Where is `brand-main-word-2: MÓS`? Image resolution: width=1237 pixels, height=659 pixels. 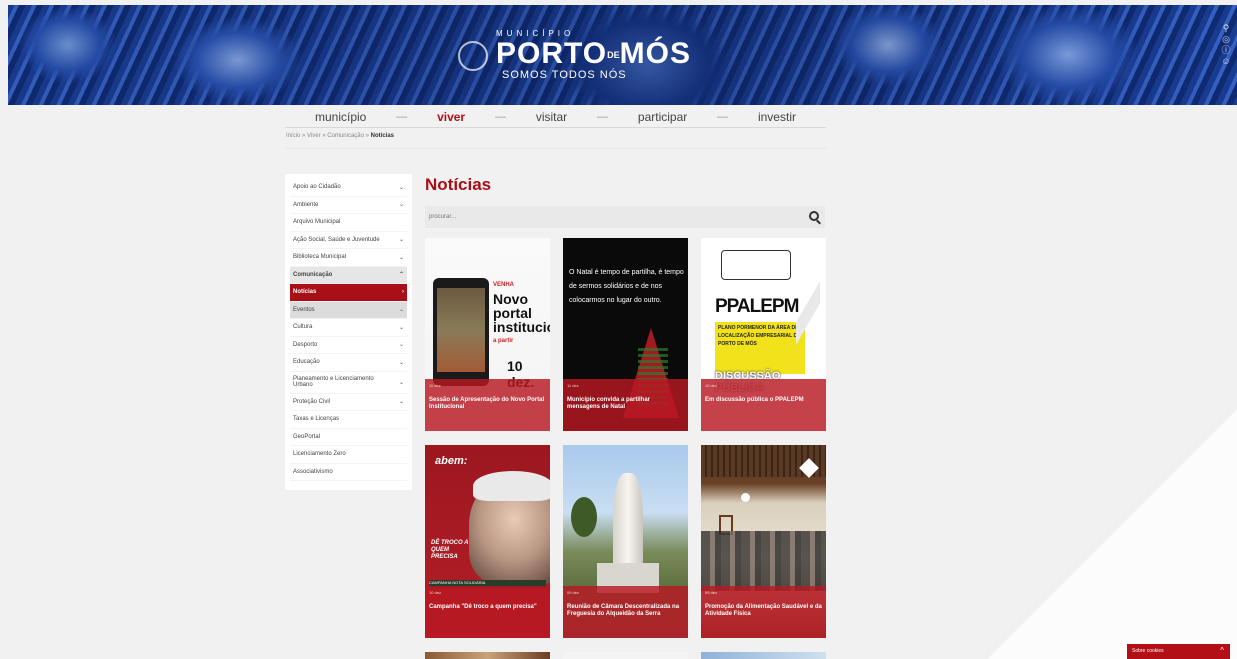 brand-main-word-2: MÓS is located at coordinates (655, 53).